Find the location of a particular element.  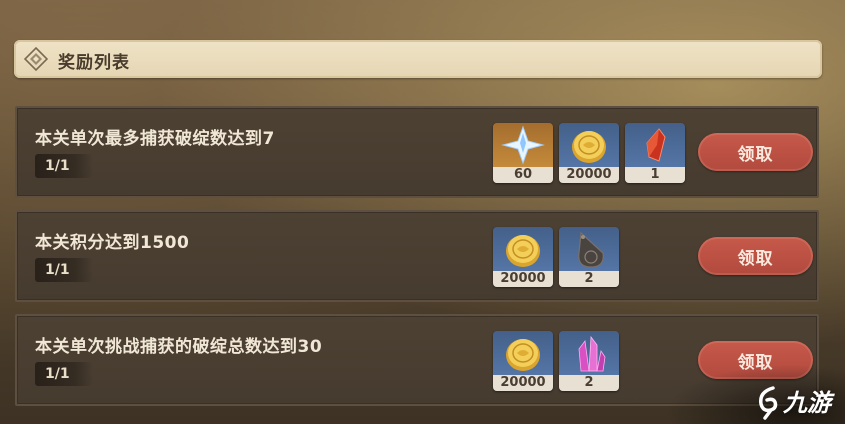

jiuyou-logo-icon is located at coordinates (768, 403).